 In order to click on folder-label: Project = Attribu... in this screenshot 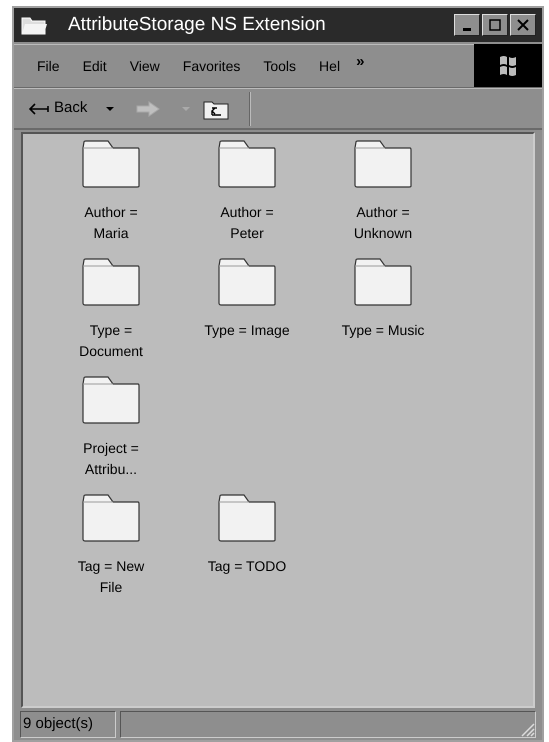, I will do `click(111, 459)`.